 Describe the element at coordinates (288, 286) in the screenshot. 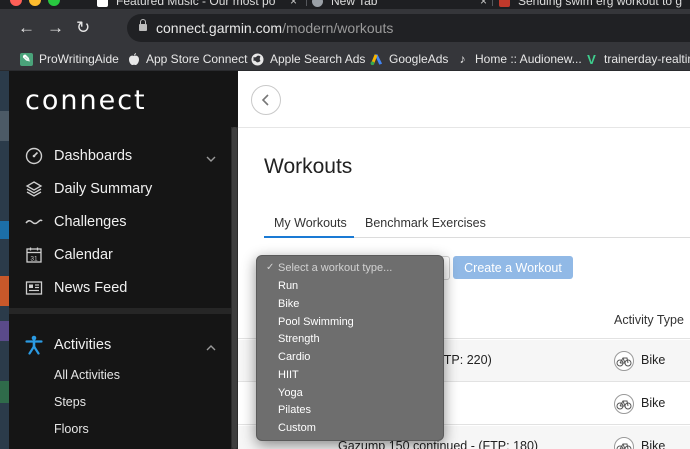

I see `dropdown-option-label: Run` at that location.